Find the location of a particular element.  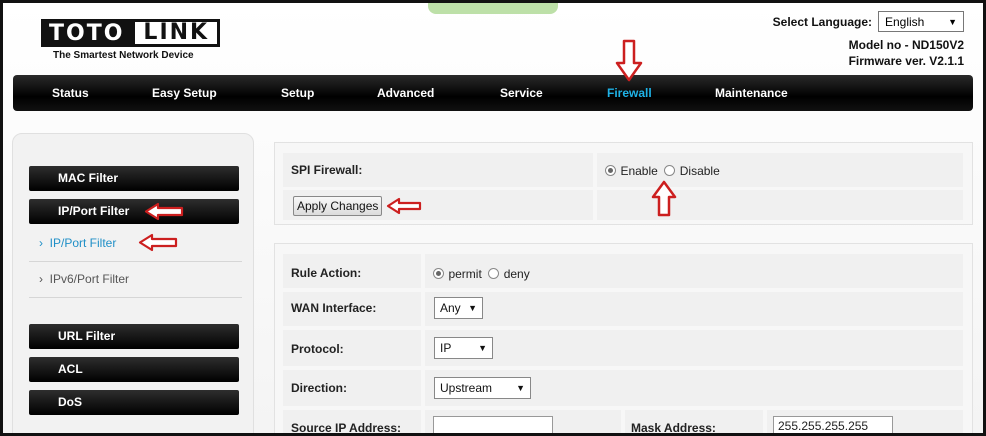

top-green-tab is located at coordinates (493, 8).